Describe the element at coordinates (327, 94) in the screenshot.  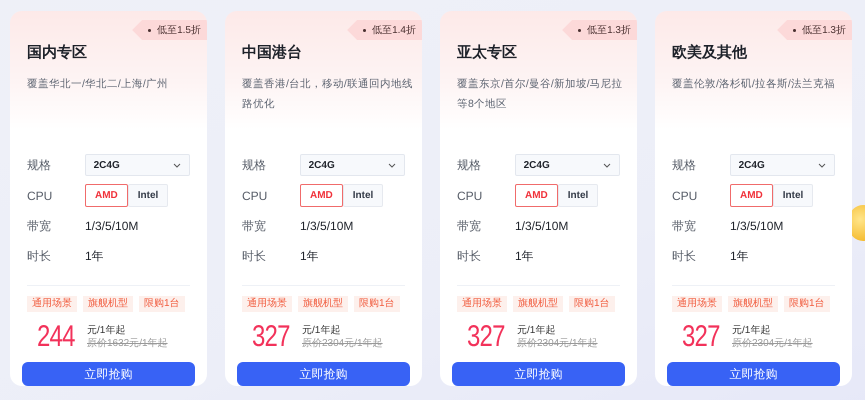
I see `region-description: 覆盖香港/台北，移动/联通回内地线路优化` at that location.